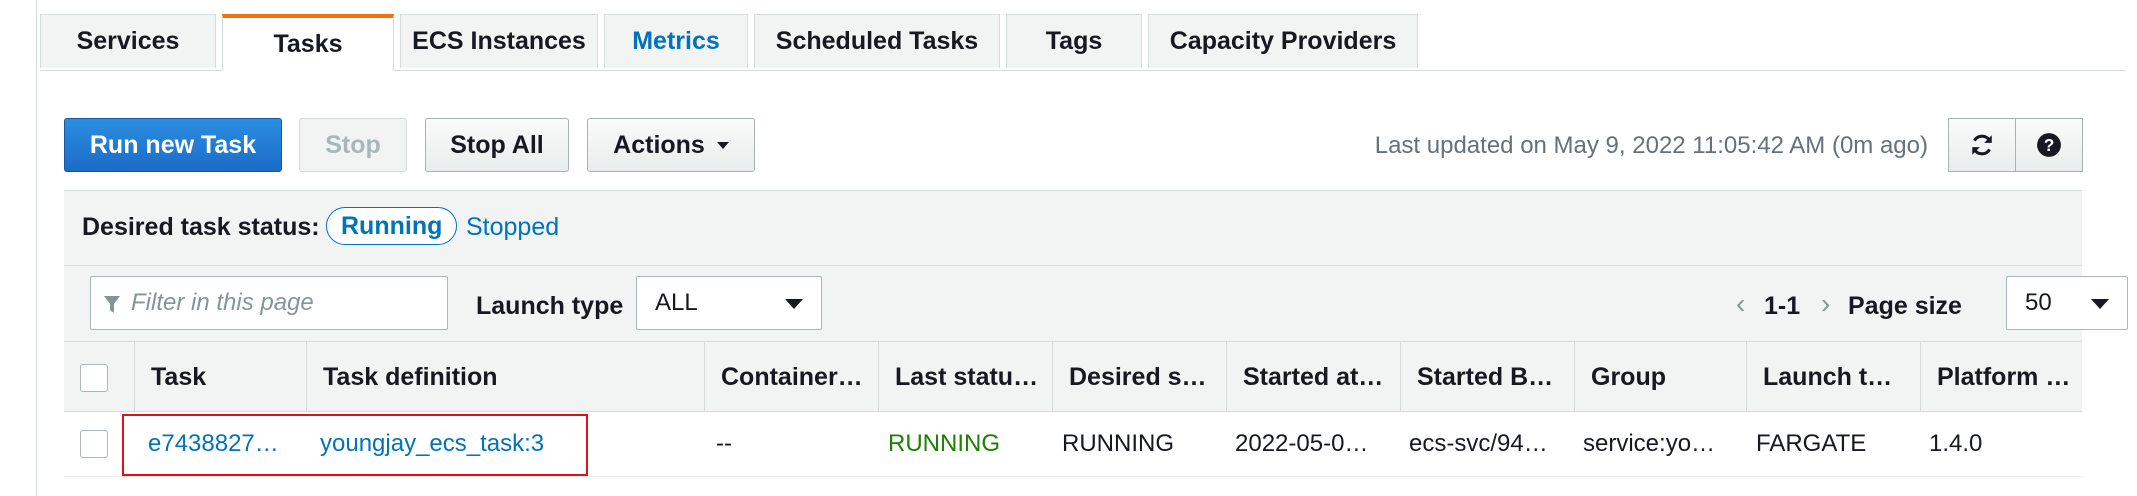 This screenshot has height=496, width=2137. What do you see at coordinates (1825, 304) in the screenshot?
I see `next-page-icon: ›` at bounding box center [1825, 304].